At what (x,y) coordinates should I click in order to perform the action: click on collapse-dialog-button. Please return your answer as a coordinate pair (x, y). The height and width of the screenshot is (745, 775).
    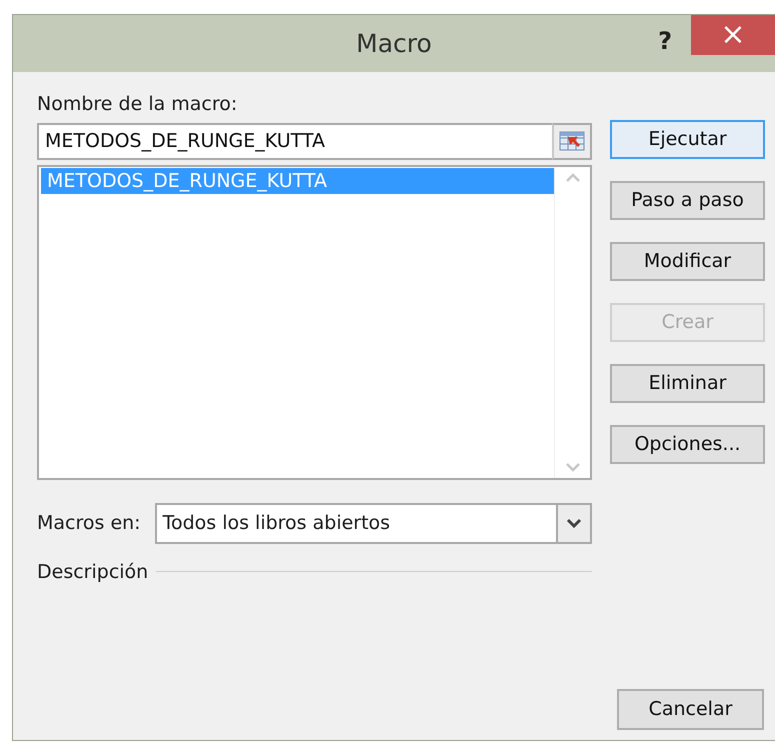
    Looking at the image, I should click on (572, 141).